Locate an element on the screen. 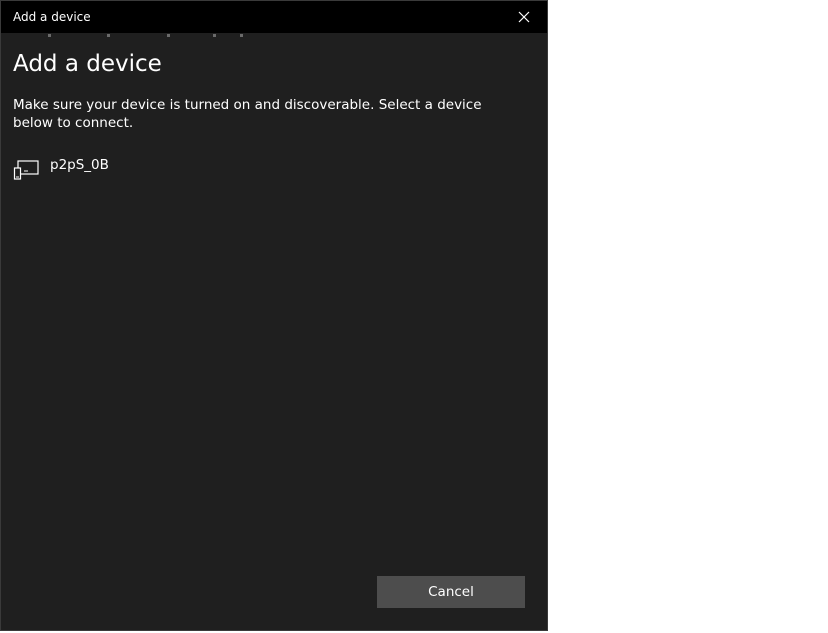  page-title: Add a device is located at coordinates (87, 64).